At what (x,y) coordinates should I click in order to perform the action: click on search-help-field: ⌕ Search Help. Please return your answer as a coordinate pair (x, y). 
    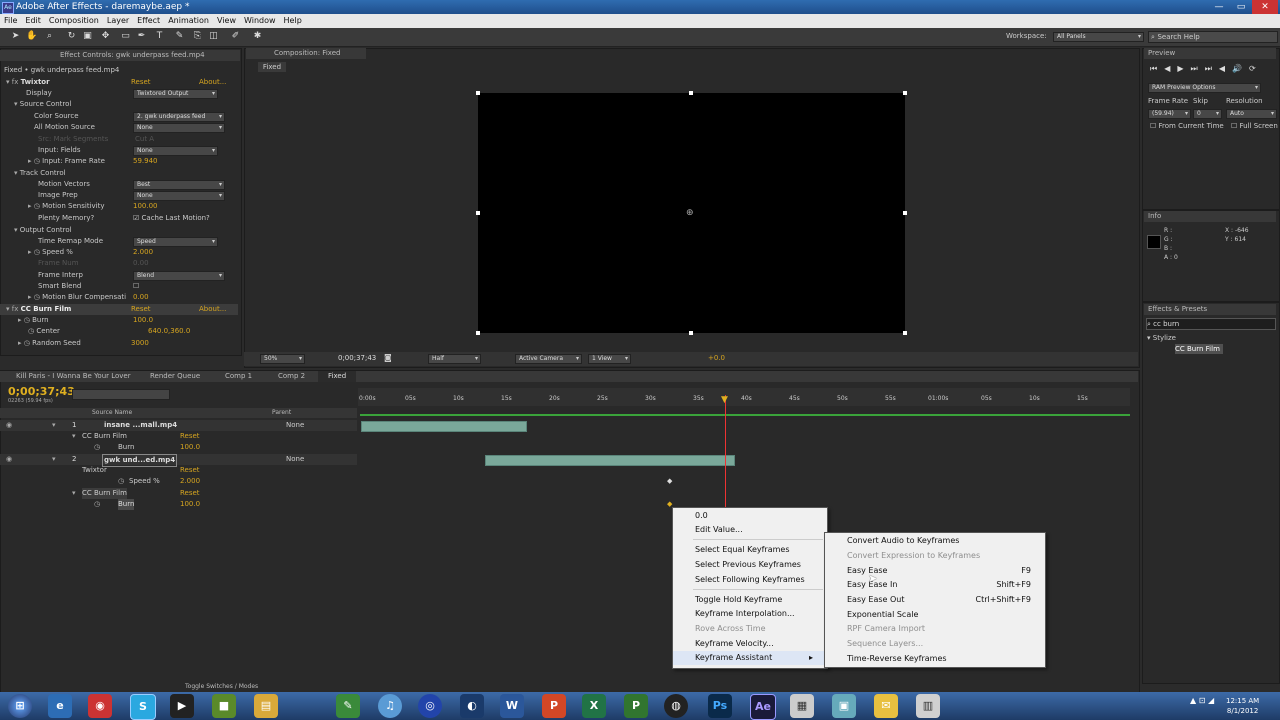
    Looking at the image, I should click on (1213, 37).